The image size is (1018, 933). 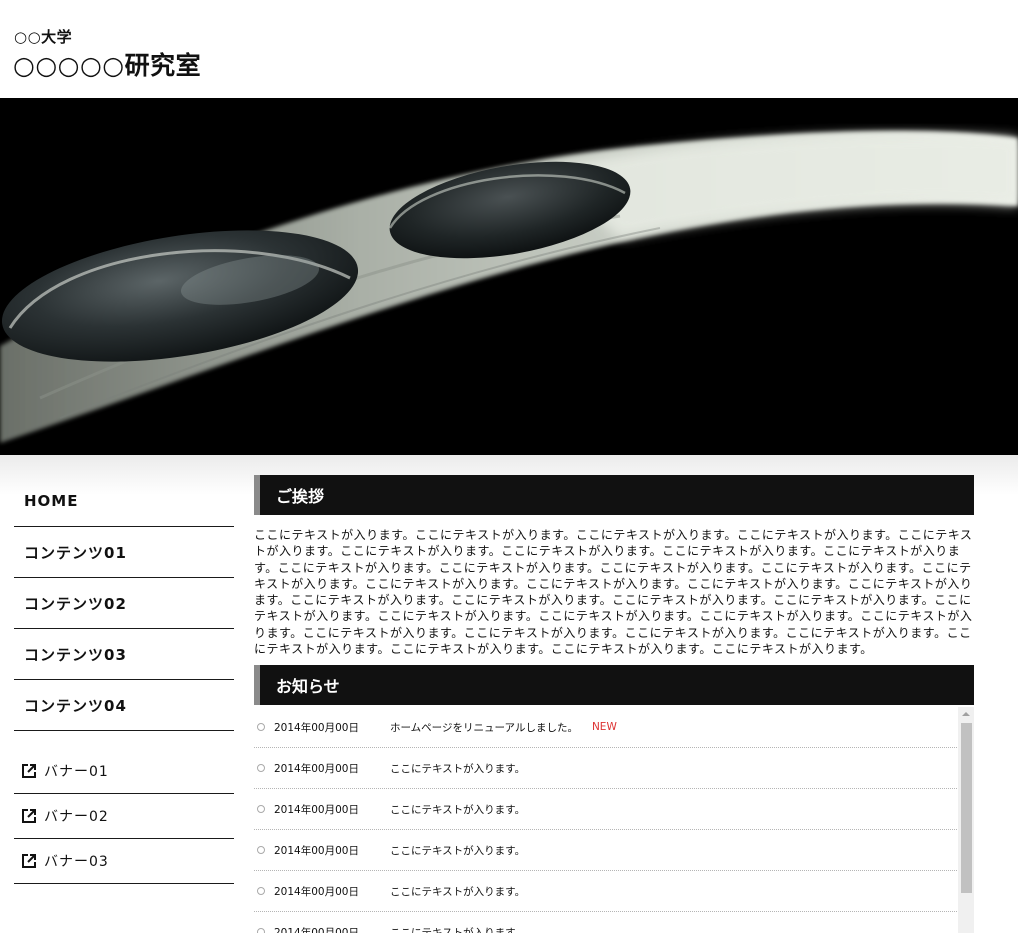 What do you see at coordinates (76, 862) in the screenshot?
I see `banner-label: バナー03` at bounding box center [76, 862].